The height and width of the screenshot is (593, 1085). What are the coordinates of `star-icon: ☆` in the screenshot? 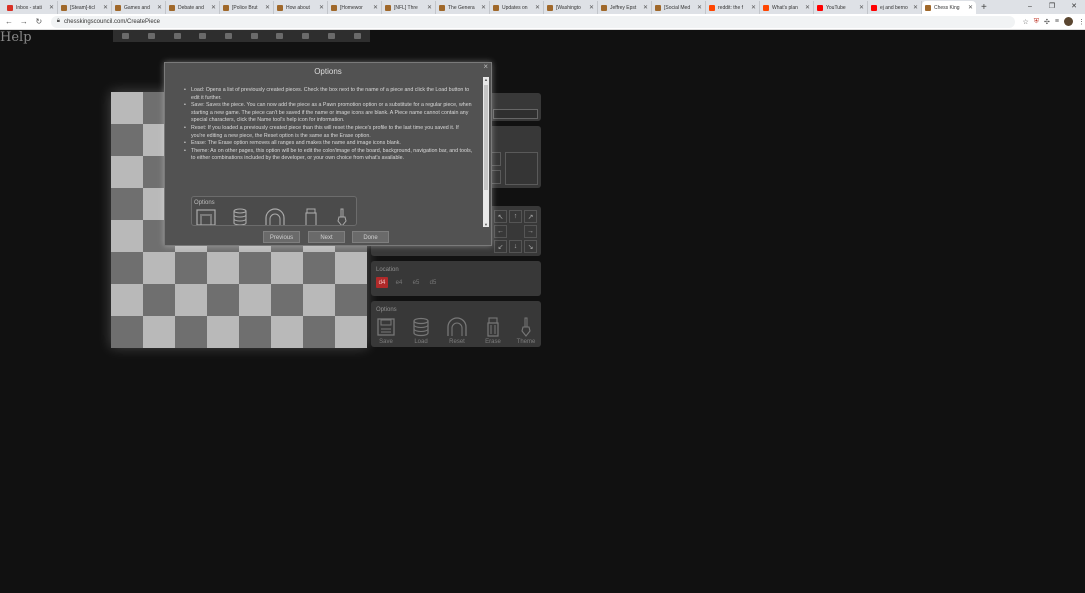 It's located at (1026, 22).